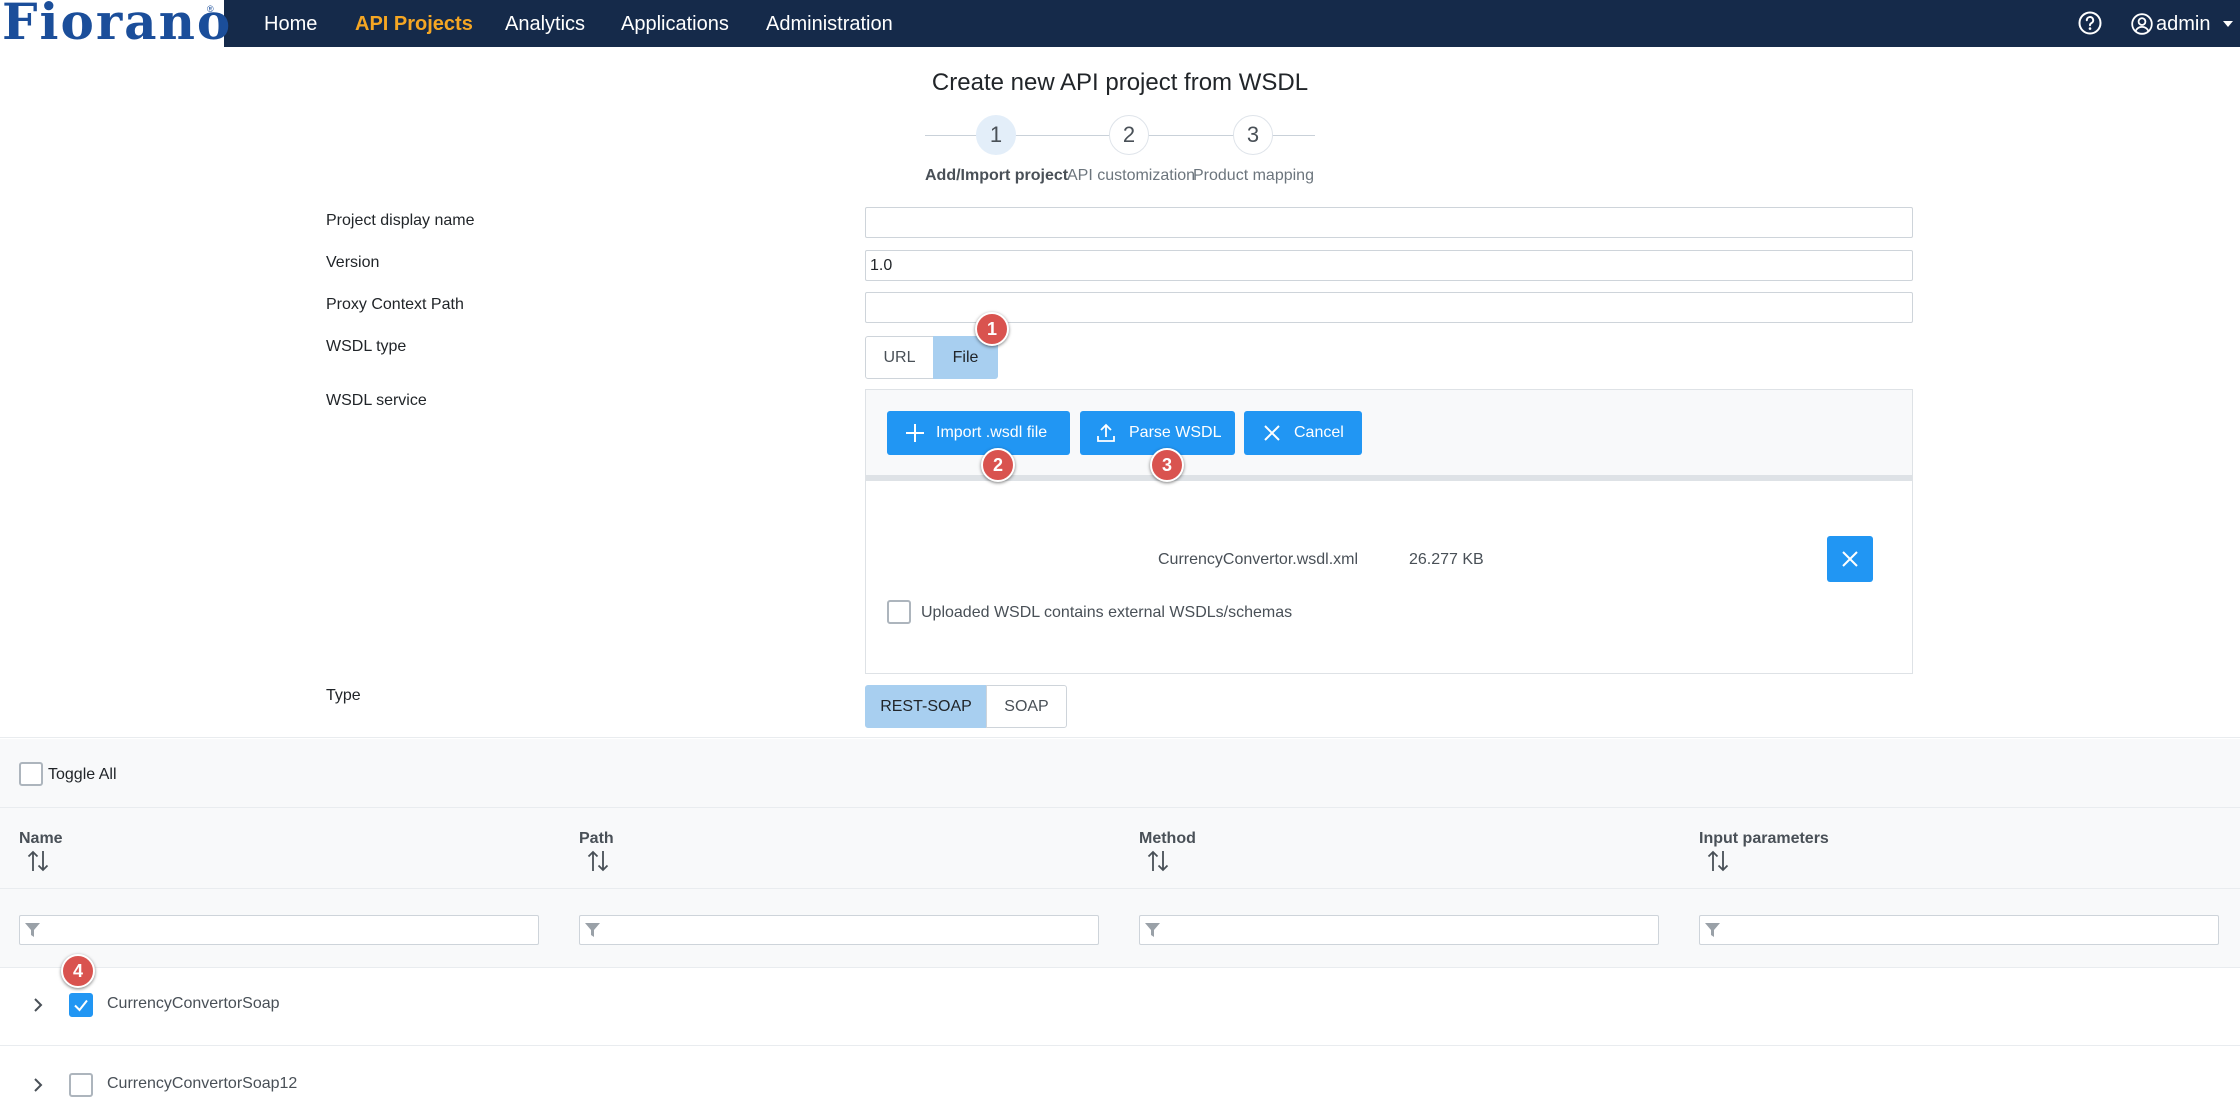 This screenshot has width=2240, height=1106. Describe the element at coordinates (1129, 135) in the screenshot. I see `step-2-circle: 2` at that location.